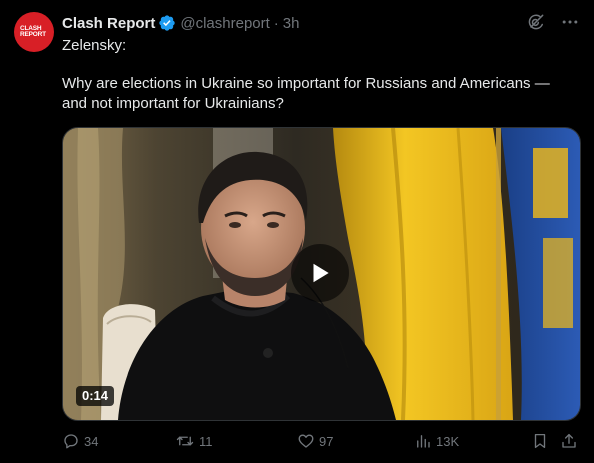 Image resolution: width=594 pixels, height=463 pixels. I want to click on like-count: 97, so click(326, 441).